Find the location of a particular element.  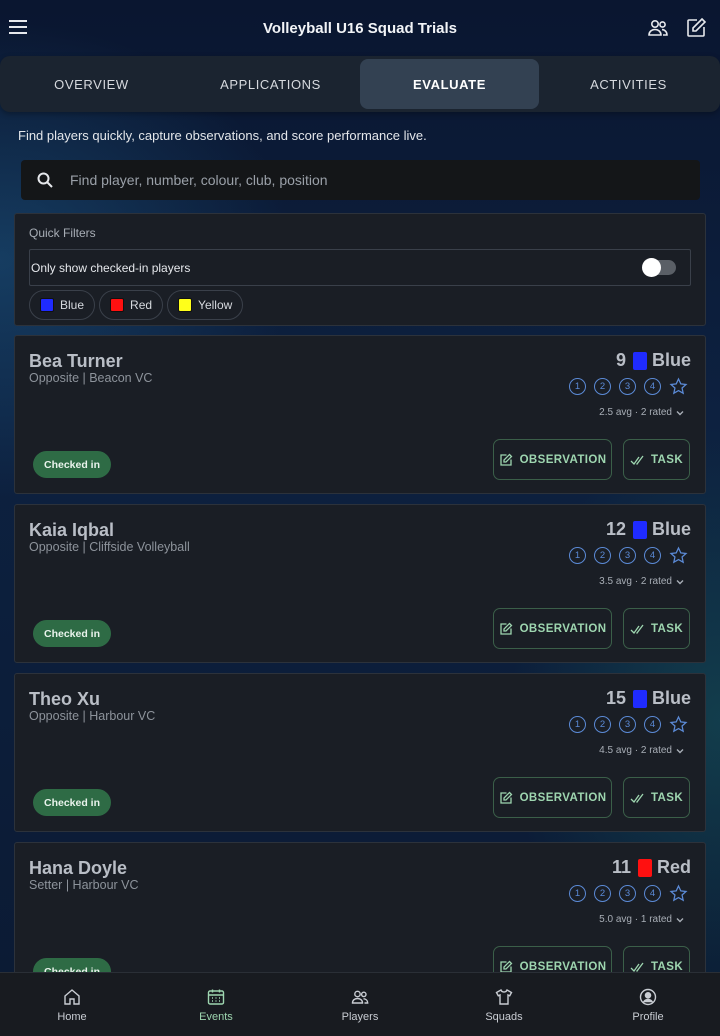

player-position-club: Opposite | Beacon VC is located at coordinates (91, 378).